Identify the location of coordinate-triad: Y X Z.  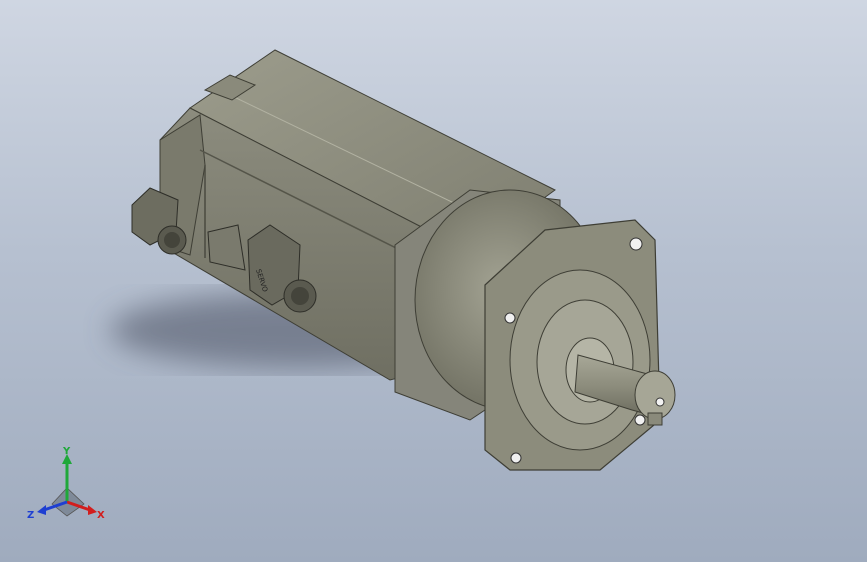
(67, 486).